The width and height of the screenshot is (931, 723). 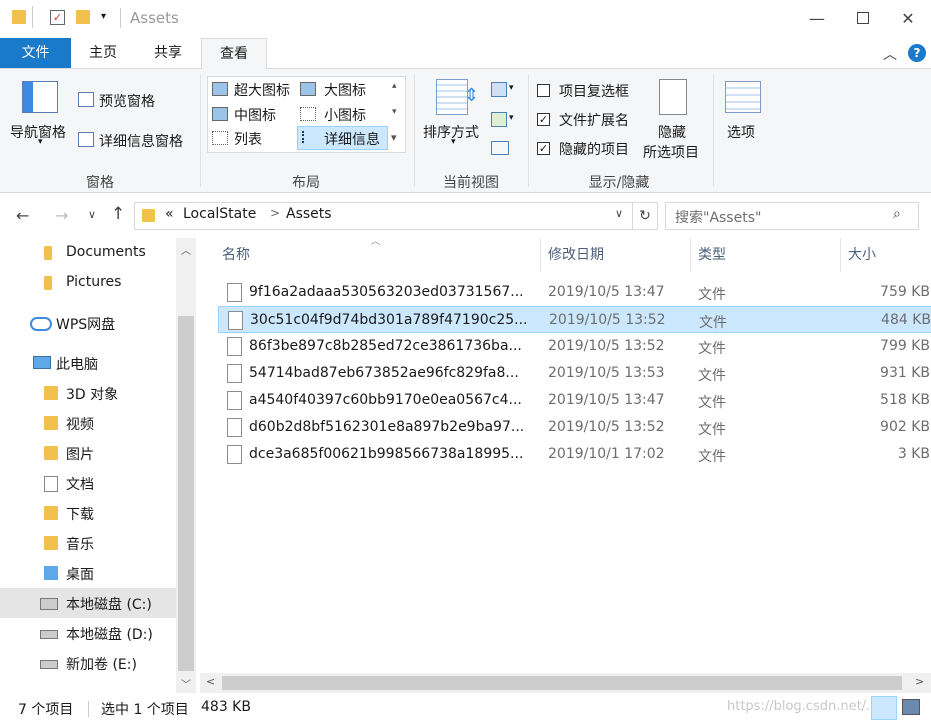 I want to click on gallery-down-icon: ▾, so click(x=394, y=112).